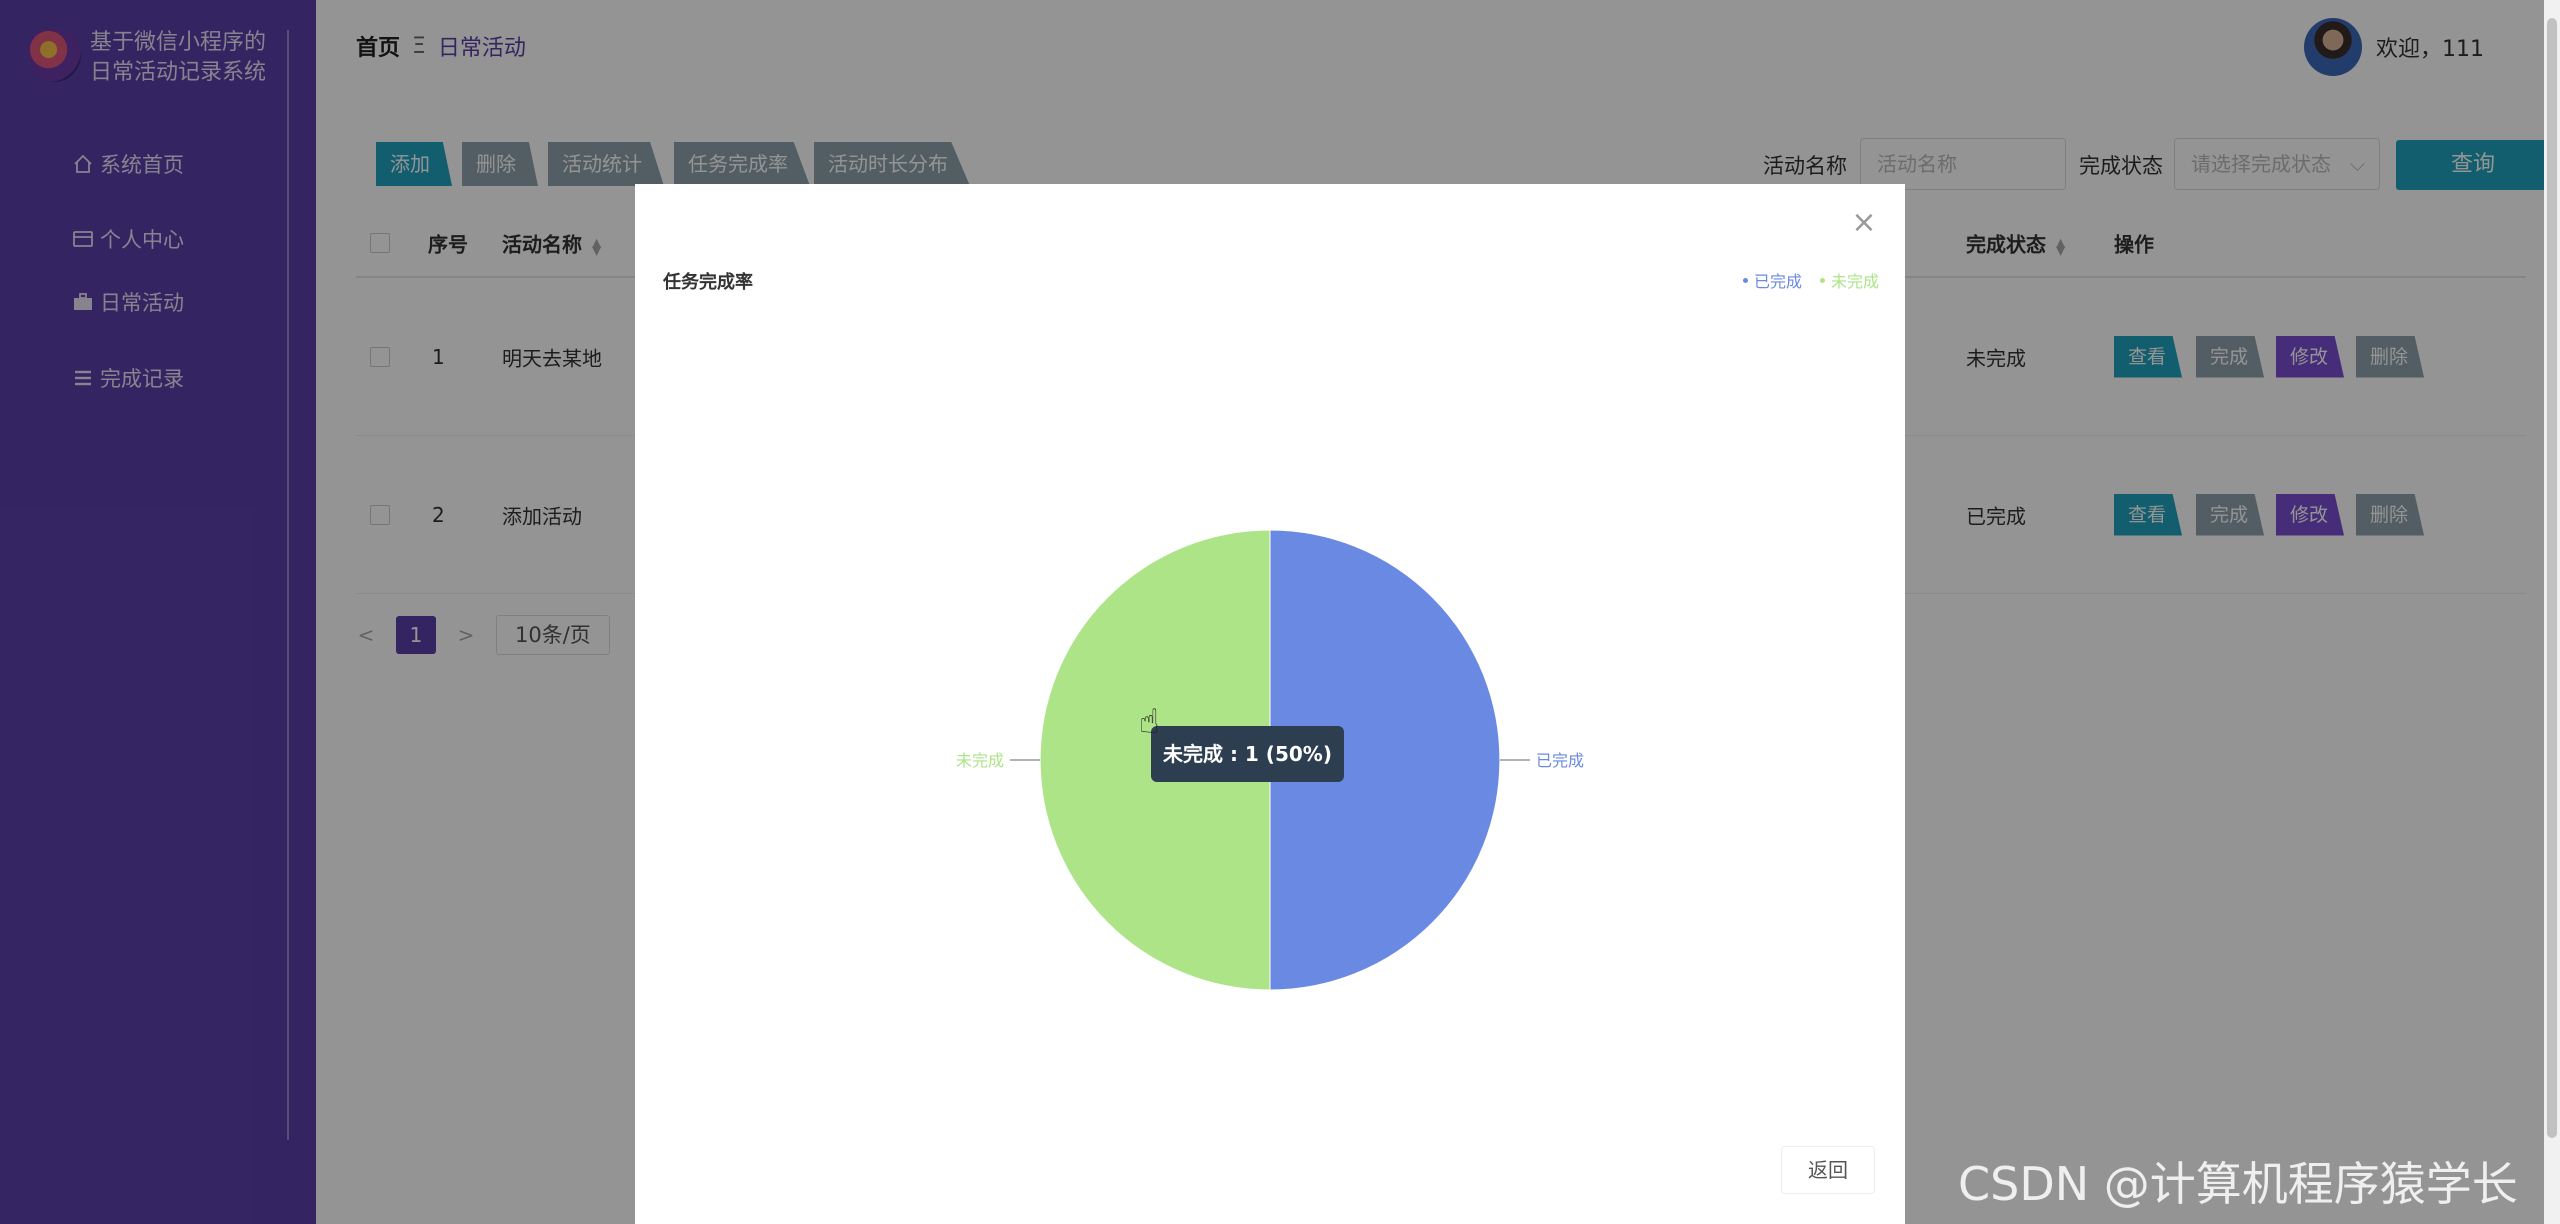 The height and width of the screenshot is (1224, 2560). Describe the element at coordinates (1828, 1170) in the screenshot. I see `back-button: 返回` at that location.